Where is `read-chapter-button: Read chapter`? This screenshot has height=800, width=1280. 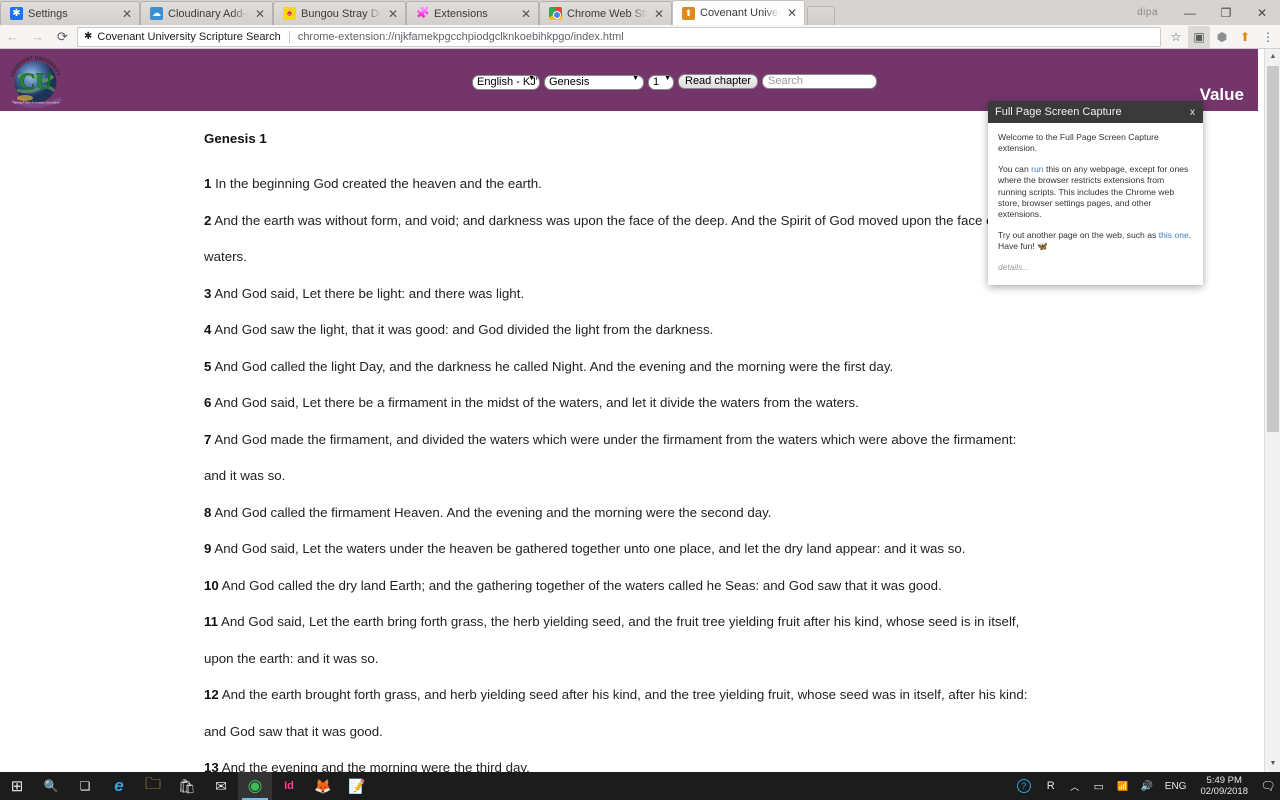 read-chapter-button: Read chapter is located at coordinates (718, 81).